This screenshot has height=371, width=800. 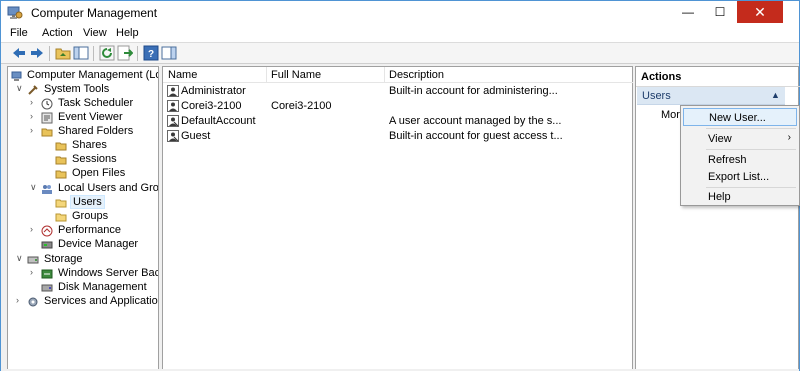 I want to click on title-bar: Computer Management — ☐ ✕, so click(x=400, y=12).